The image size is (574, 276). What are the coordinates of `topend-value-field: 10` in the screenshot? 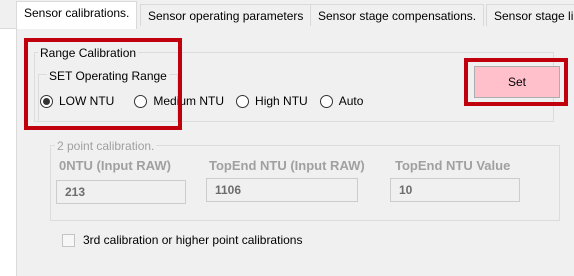 It's located at (455, 190).